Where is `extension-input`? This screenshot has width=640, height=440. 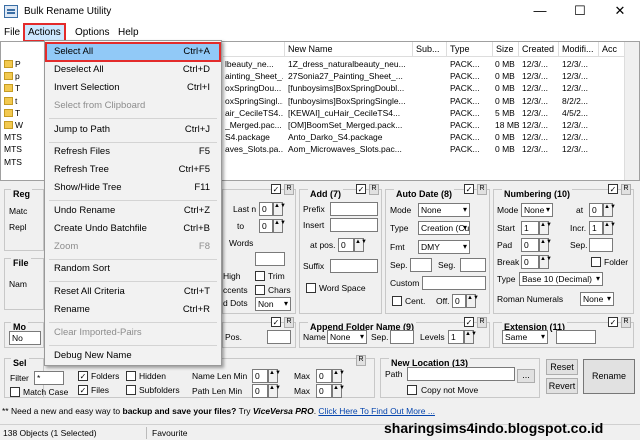
extension-input is located at coordinates (576, 337).